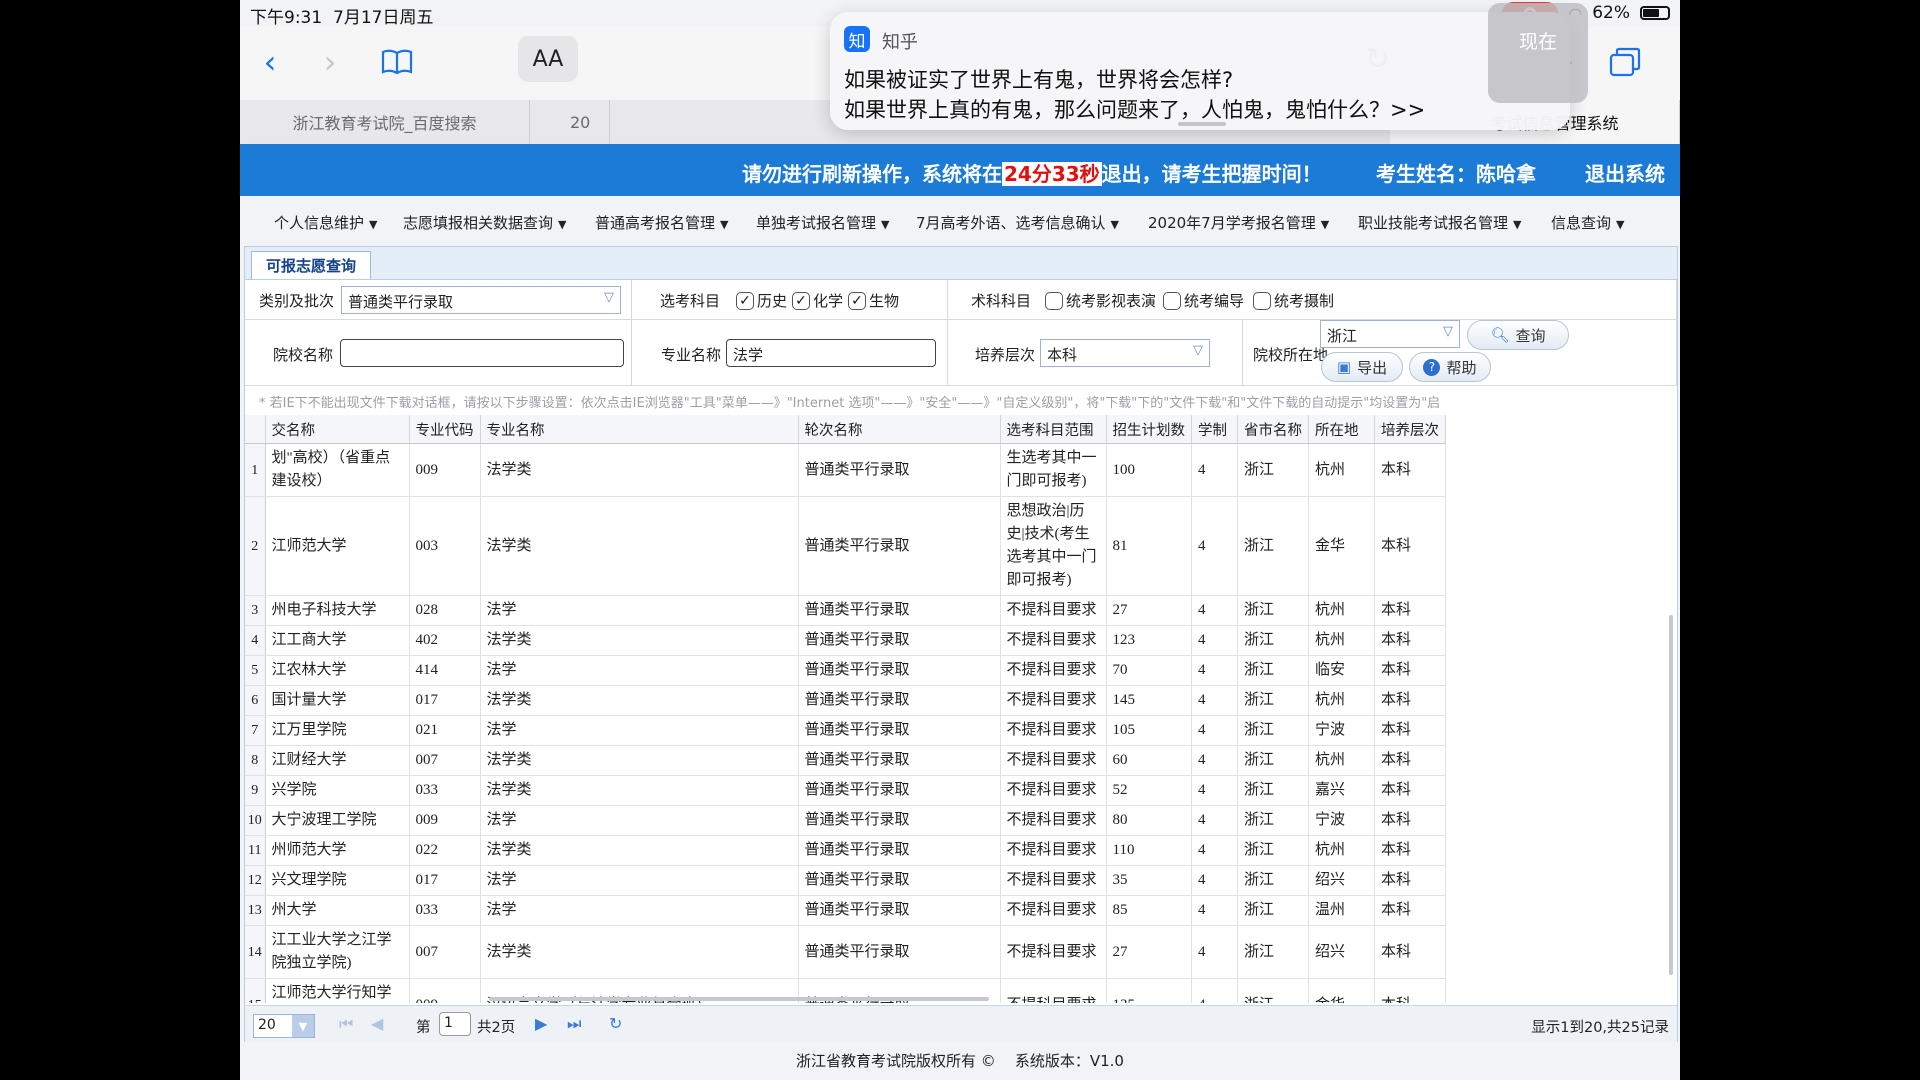 The image size is (1920, 1080). What do you see at coordinates (661, 222) in the screenshot?
I see `nav-gaokao-registration: 普通高考报名管理 ▼` at bounding box center [661, 222].